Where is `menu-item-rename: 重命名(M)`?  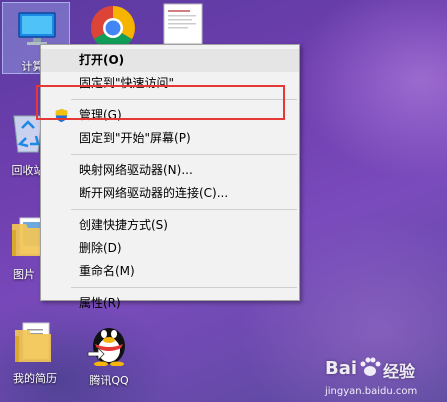 menu-item-rename: 重命名(M) is located at coordinates (170, 271).